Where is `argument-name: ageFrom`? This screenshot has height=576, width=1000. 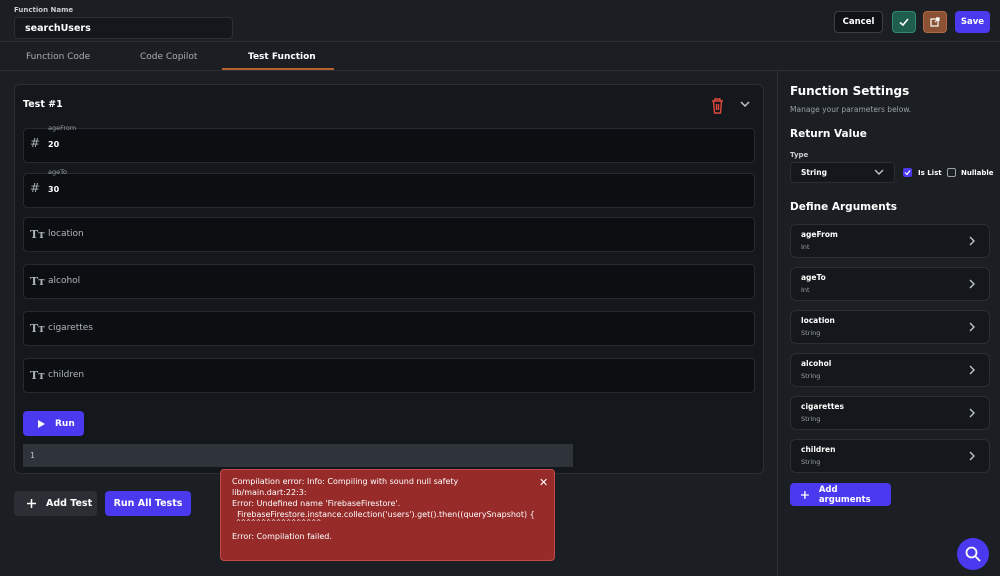
argument-name: ageFrom is located at coordinates (819, 234).